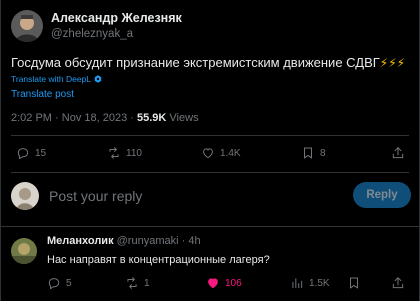  I want to click on like-action-button: 1.4K, so click(221, 153).